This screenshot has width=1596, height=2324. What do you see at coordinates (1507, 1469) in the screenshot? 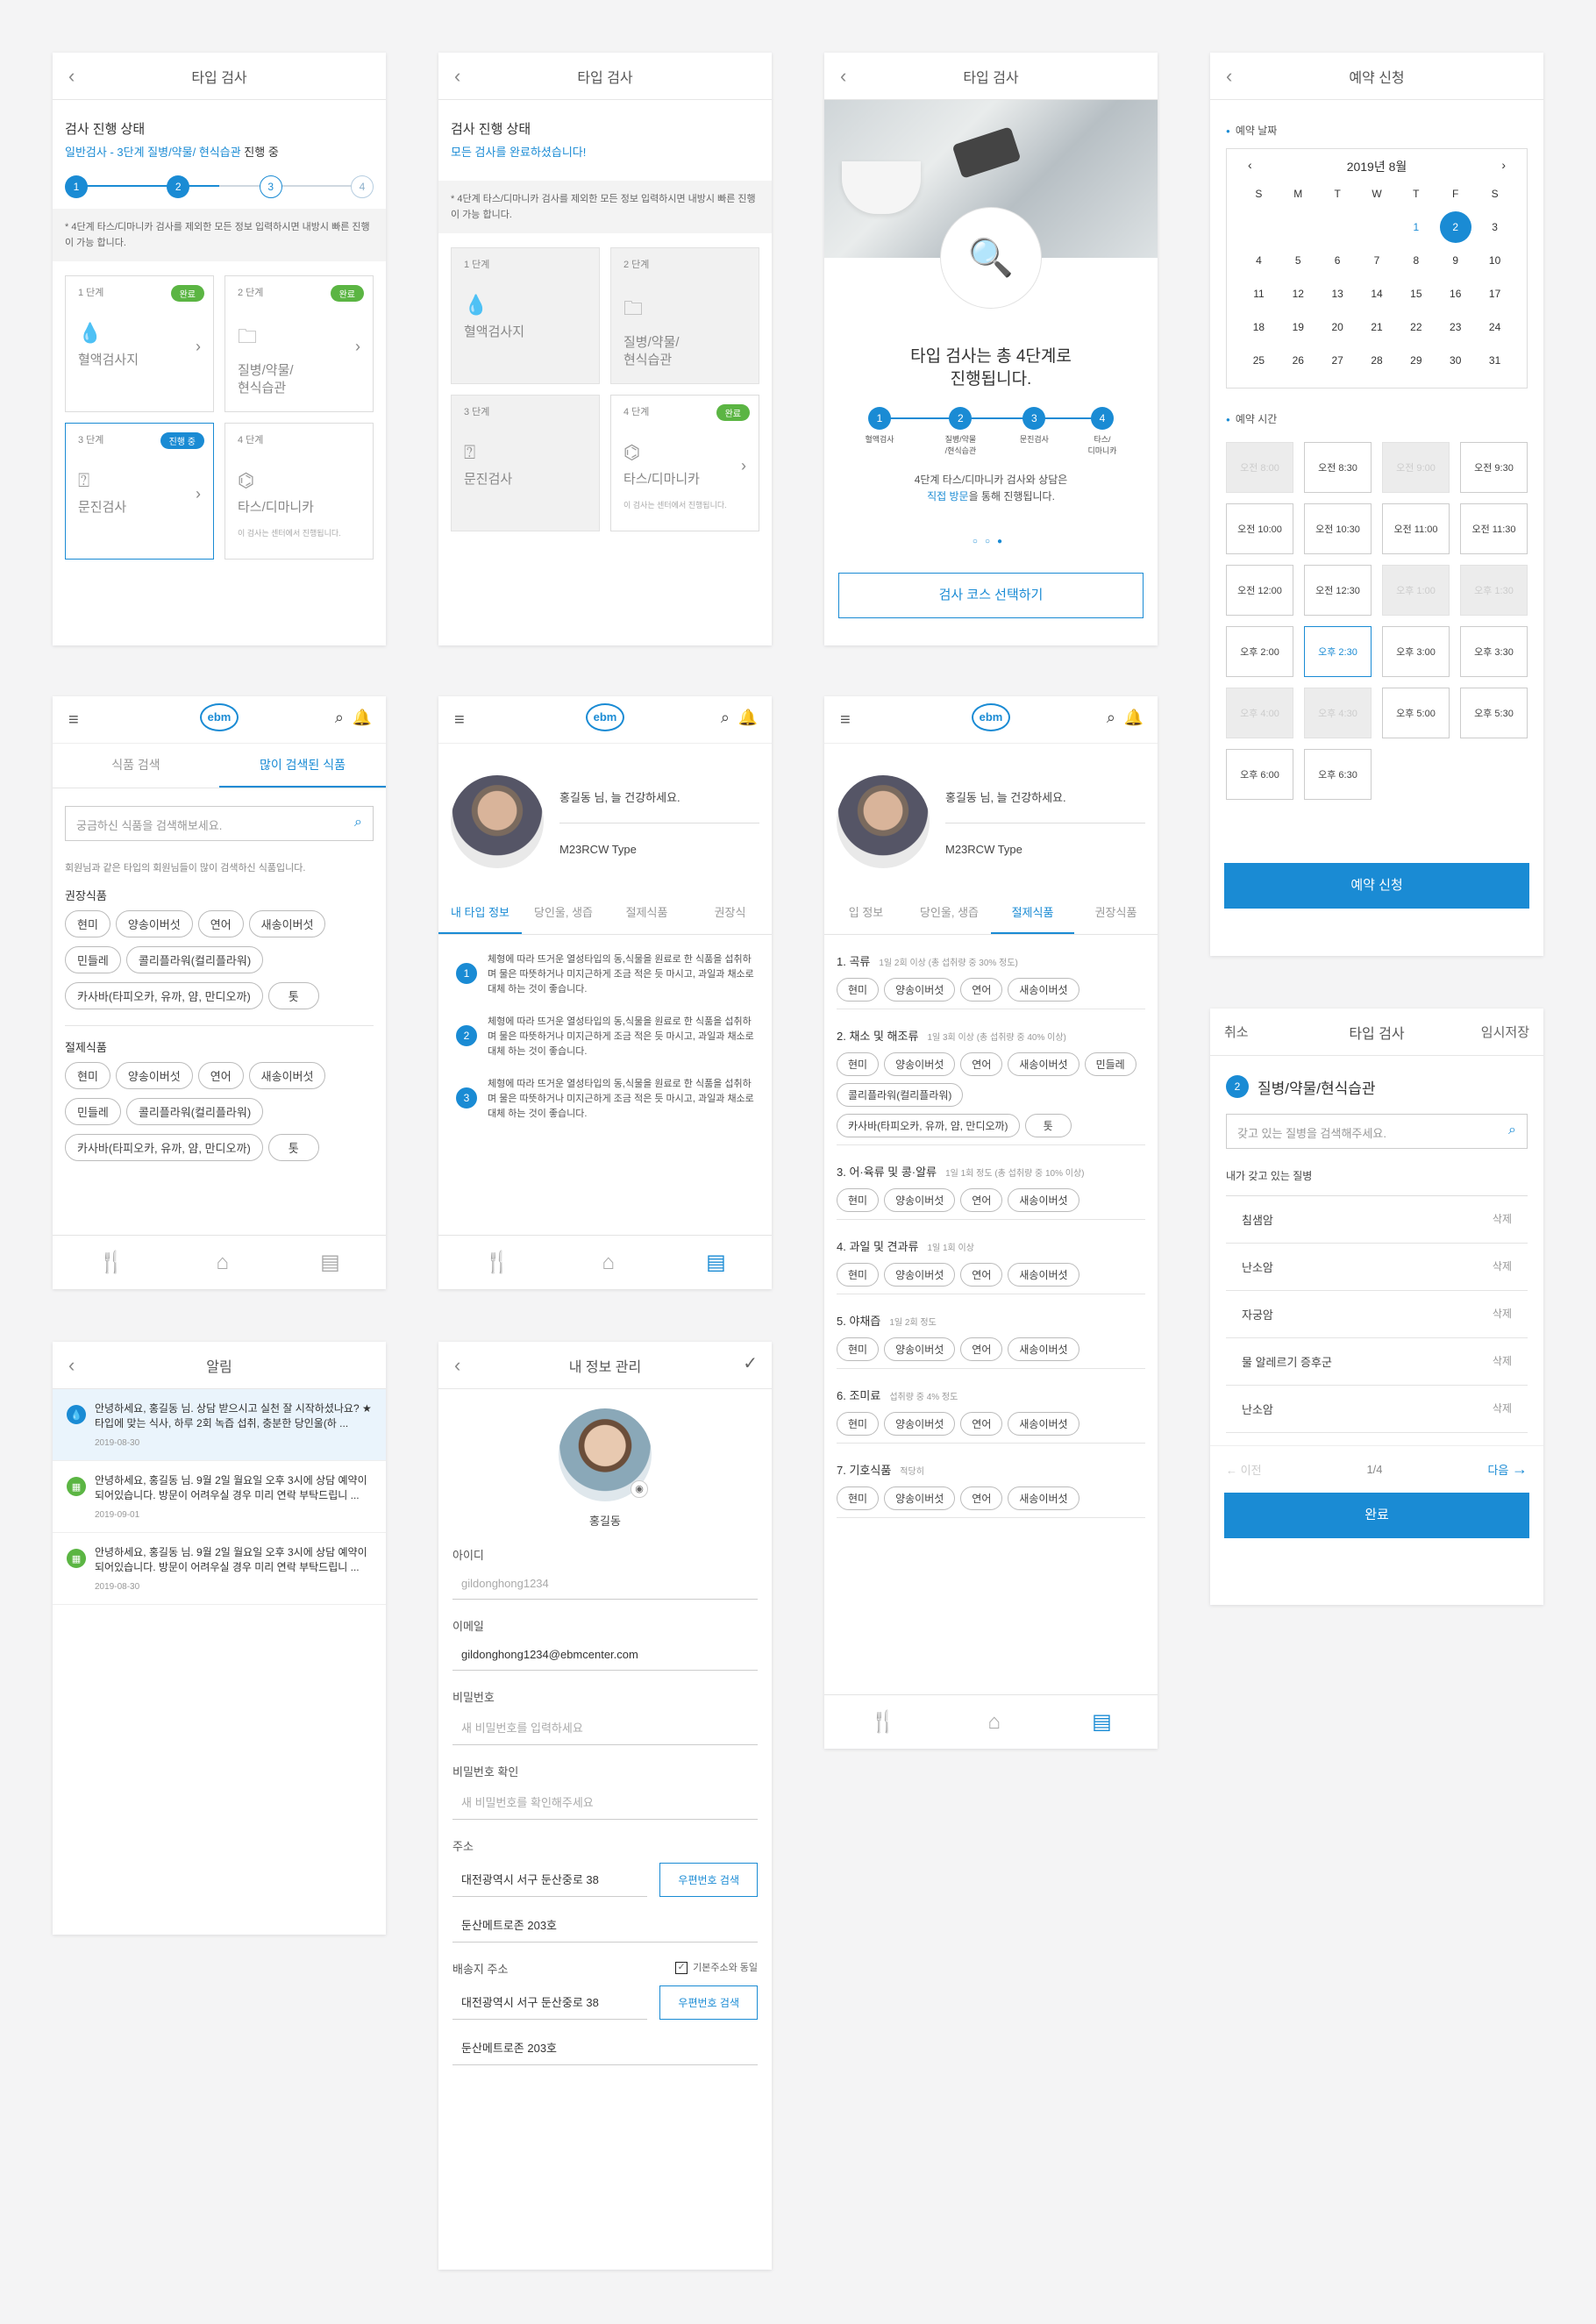
I see `next-button: 다음 →` at bounding box center [1507, 1469].